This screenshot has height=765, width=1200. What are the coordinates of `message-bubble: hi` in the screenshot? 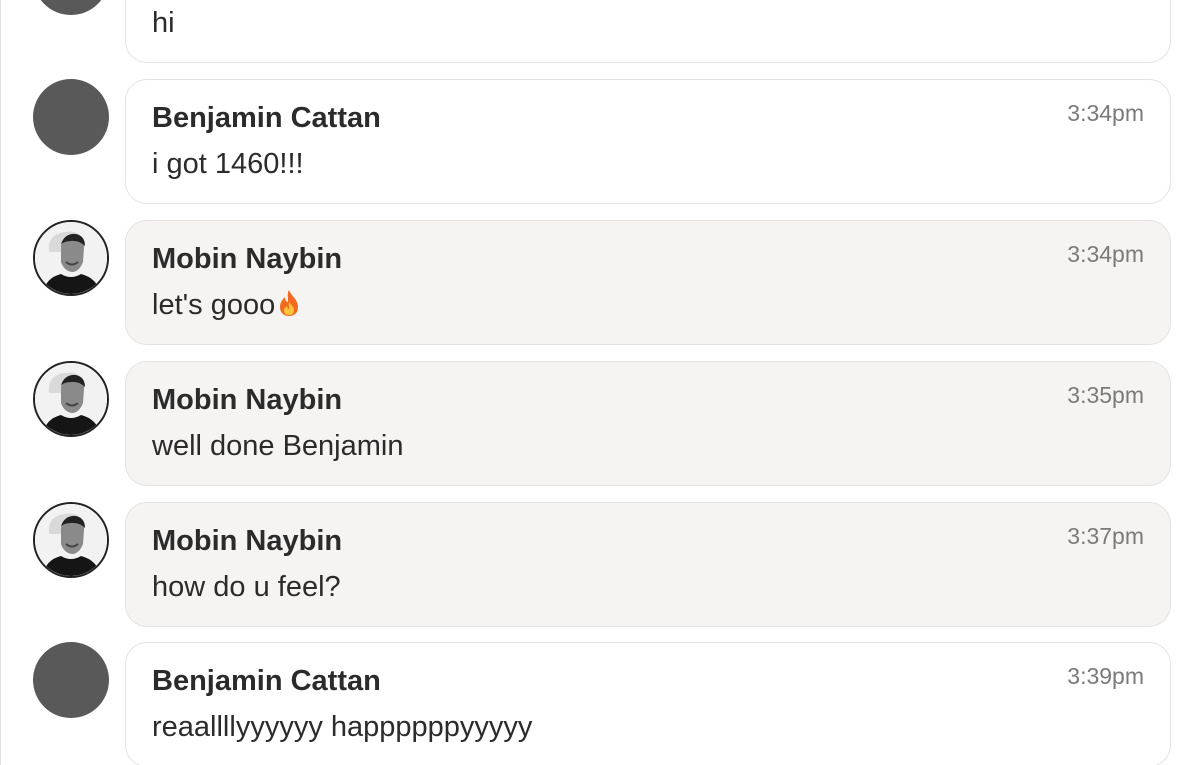 It's located at (648, 31).